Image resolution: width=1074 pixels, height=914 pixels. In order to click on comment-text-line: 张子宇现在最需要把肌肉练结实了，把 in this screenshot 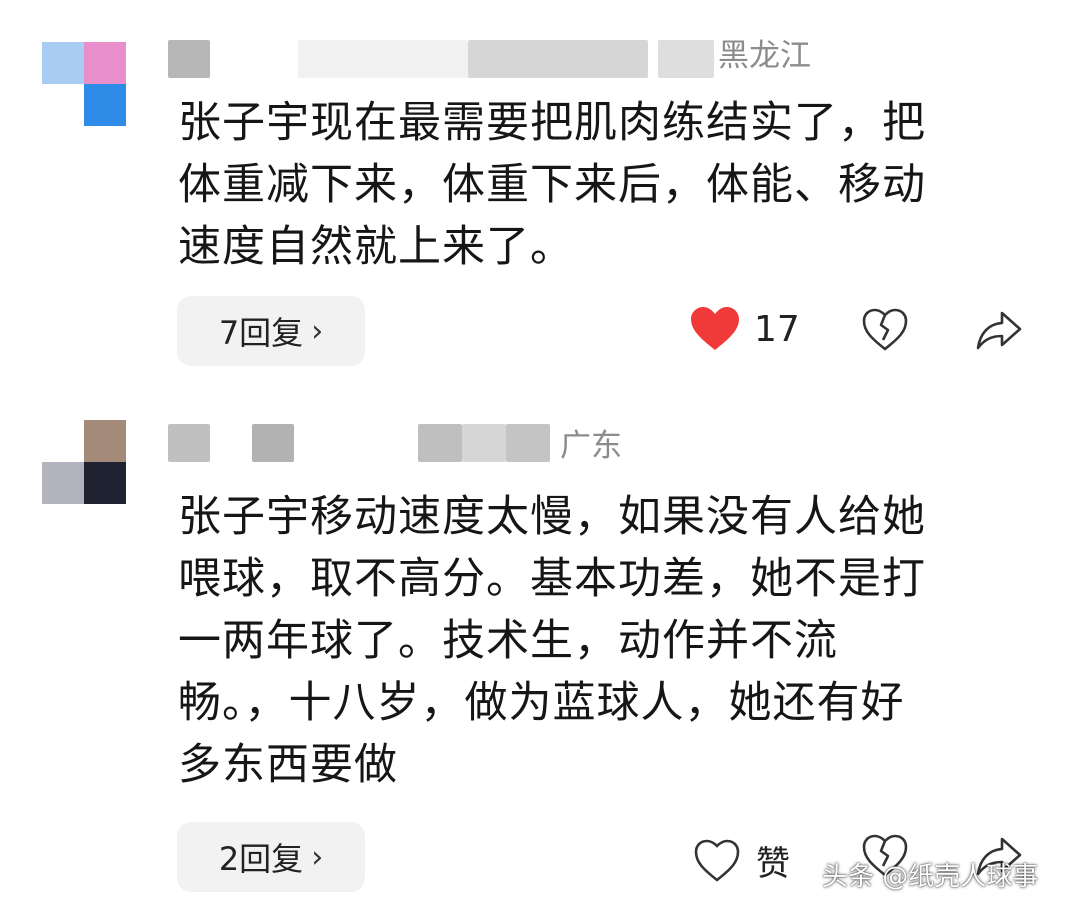, I will do `click(552, 123)`.